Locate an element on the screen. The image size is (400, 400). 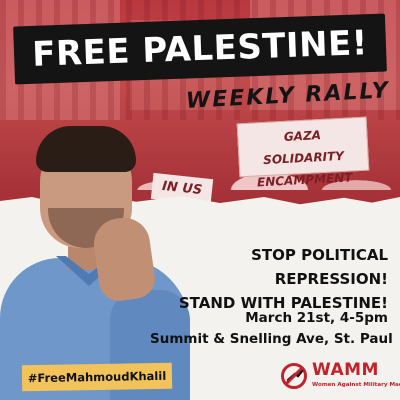
headline-line-1: STOP POLITICAL REPRESSION! is located at coordinates (319, 267).